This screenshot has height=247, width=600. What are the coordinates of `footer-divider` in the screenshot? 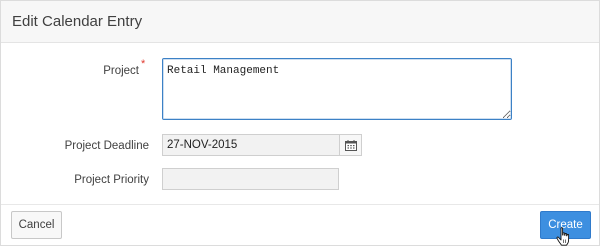 It's located at (300, 204).